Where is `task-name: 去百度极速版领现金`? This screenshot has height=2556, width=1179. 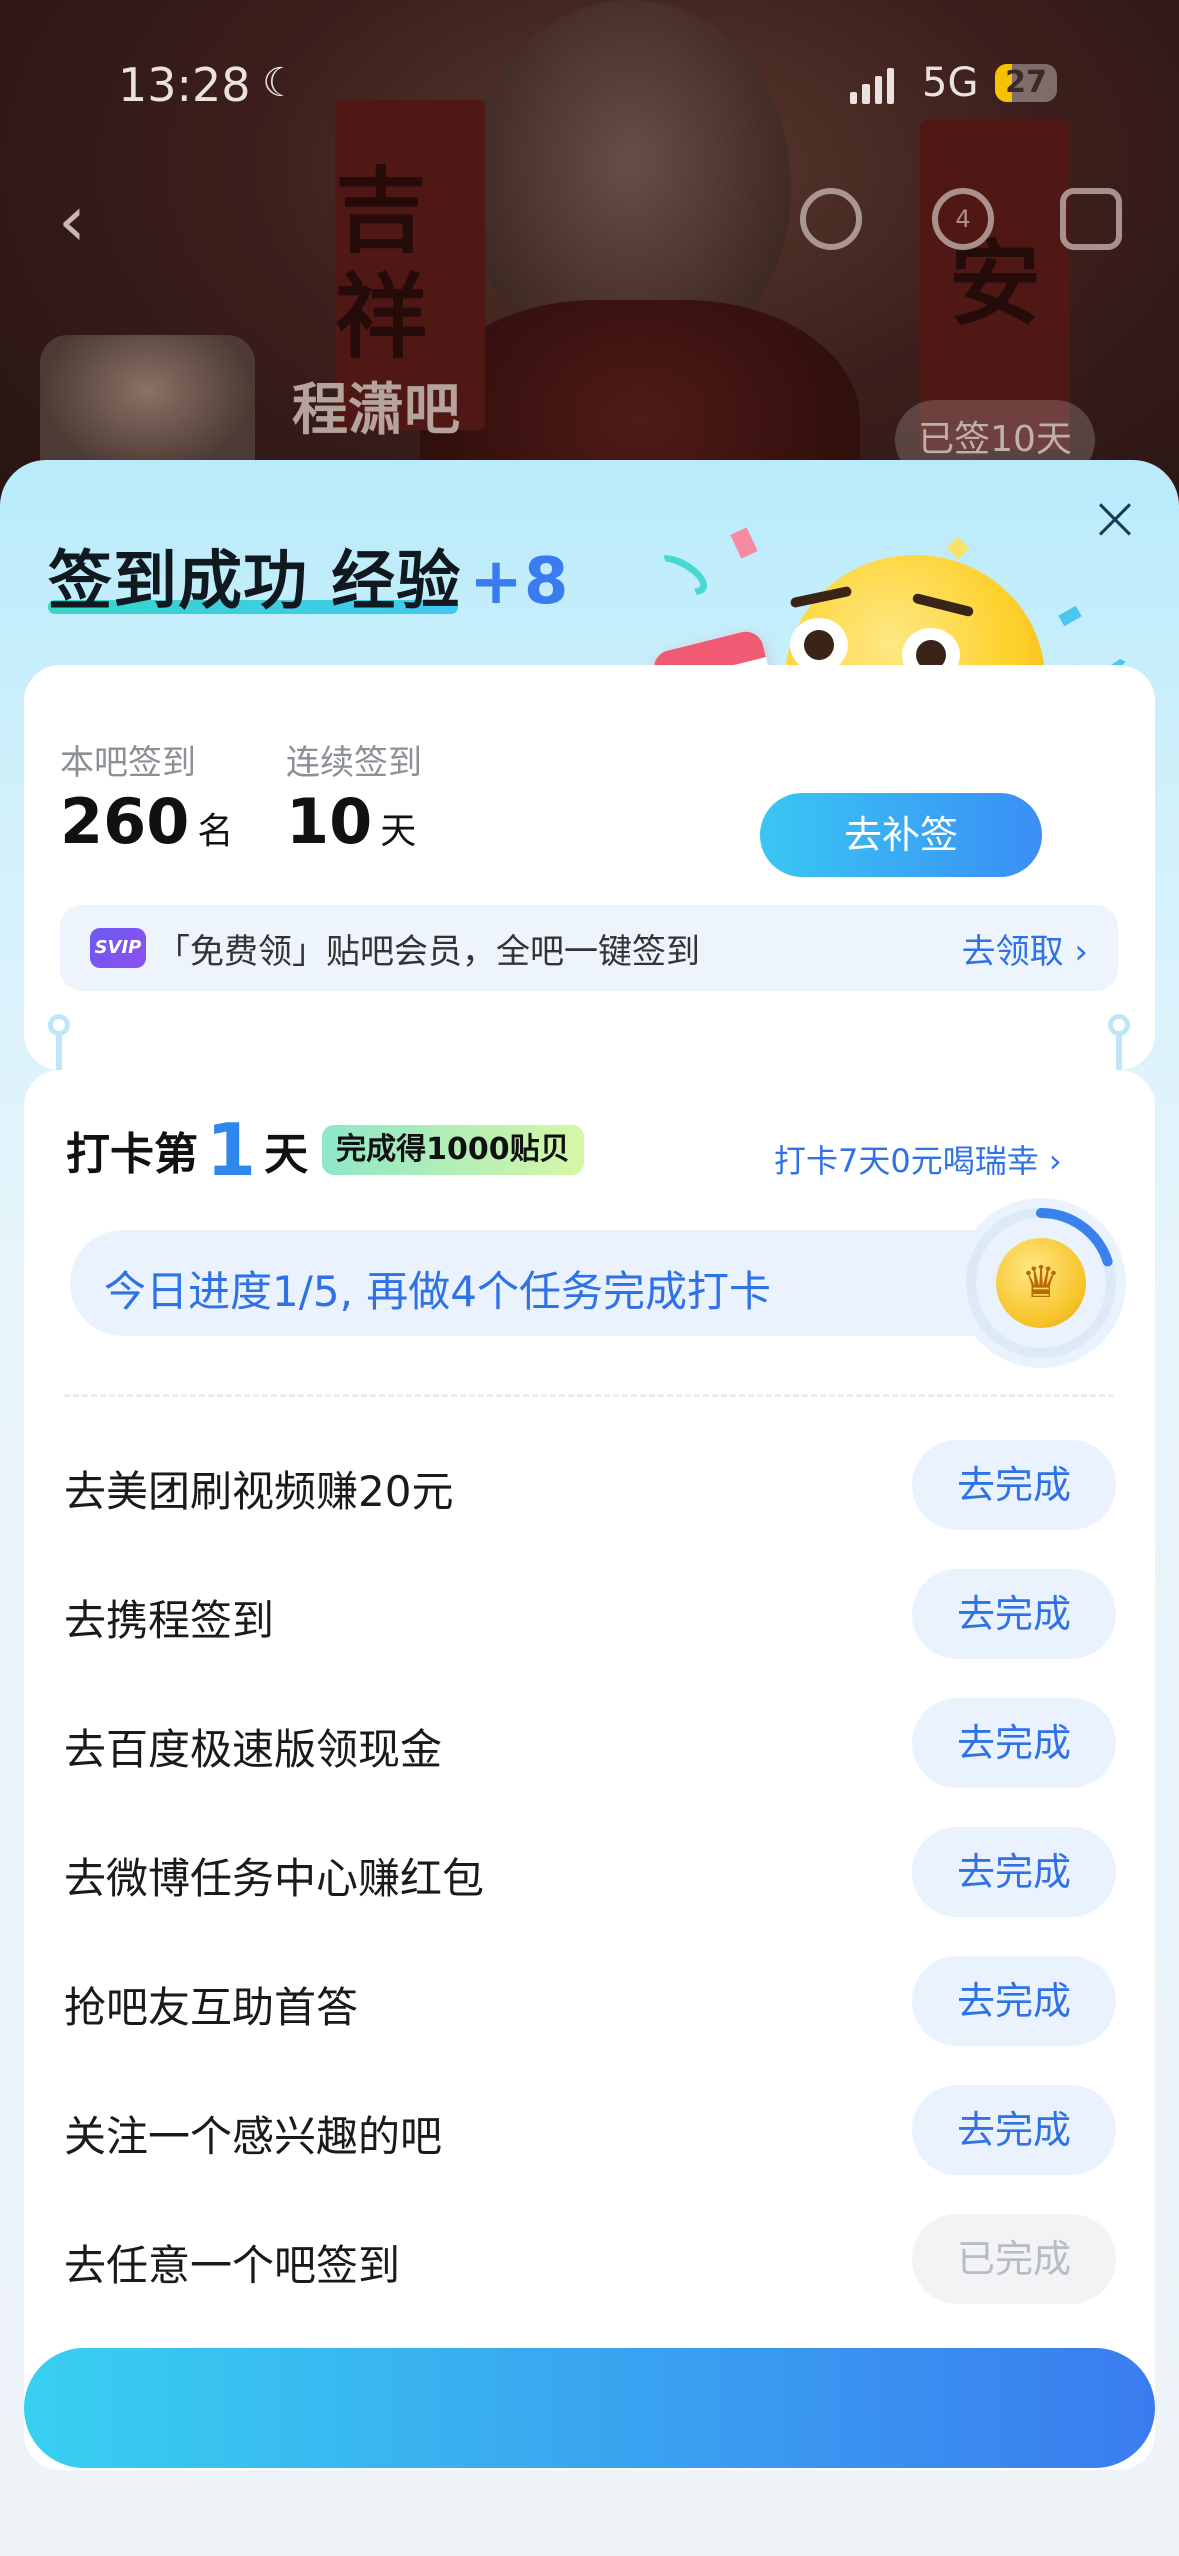
task-name: 去百度极速版领现金 is located at coordinates (253, 1749).